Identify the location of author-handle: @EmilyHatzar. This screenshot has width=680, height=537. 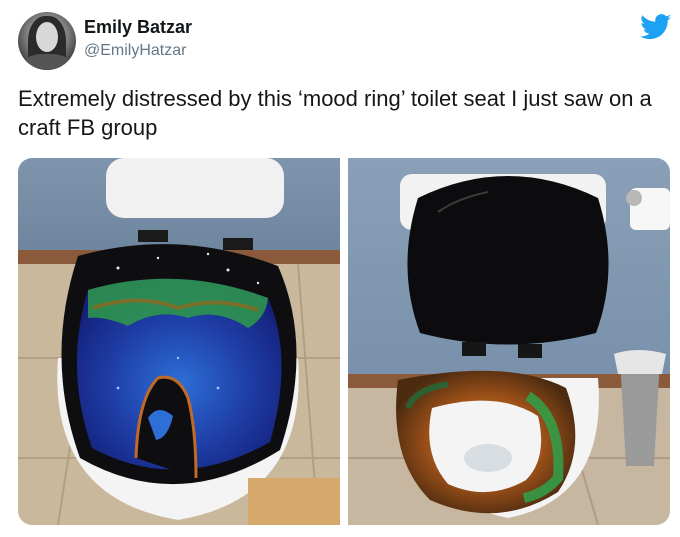
(135, 51).